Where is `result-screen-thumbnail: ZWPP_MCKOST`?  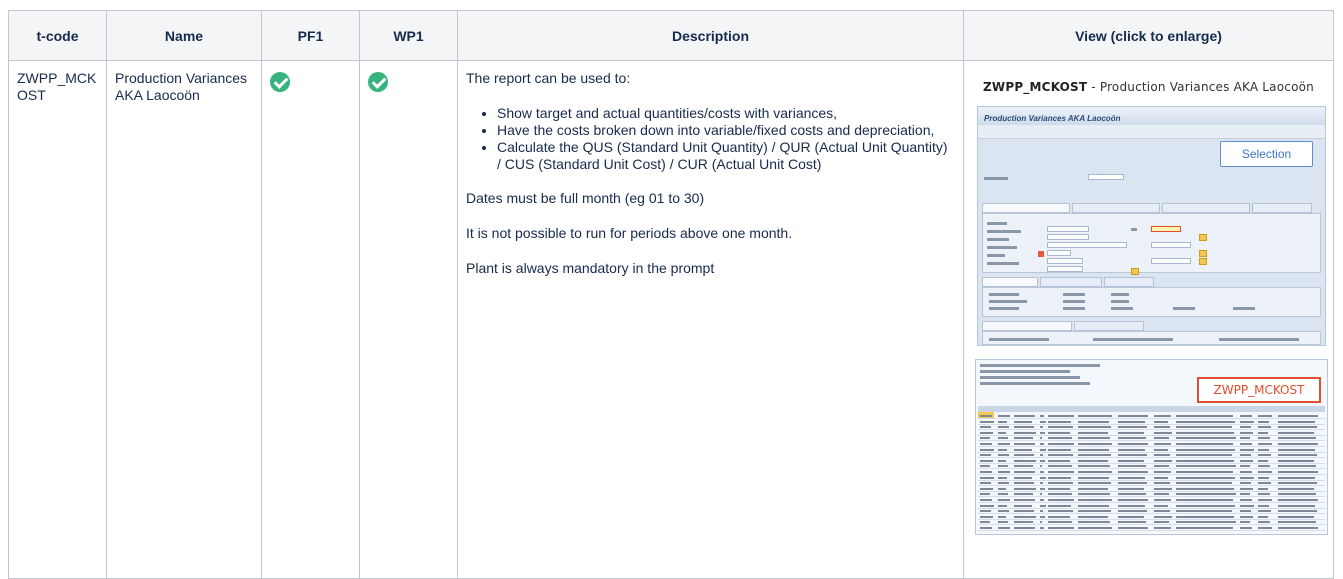 result-screen-thumbnail: ZWPP_MCKOST is located at coordinates (1151, 447).